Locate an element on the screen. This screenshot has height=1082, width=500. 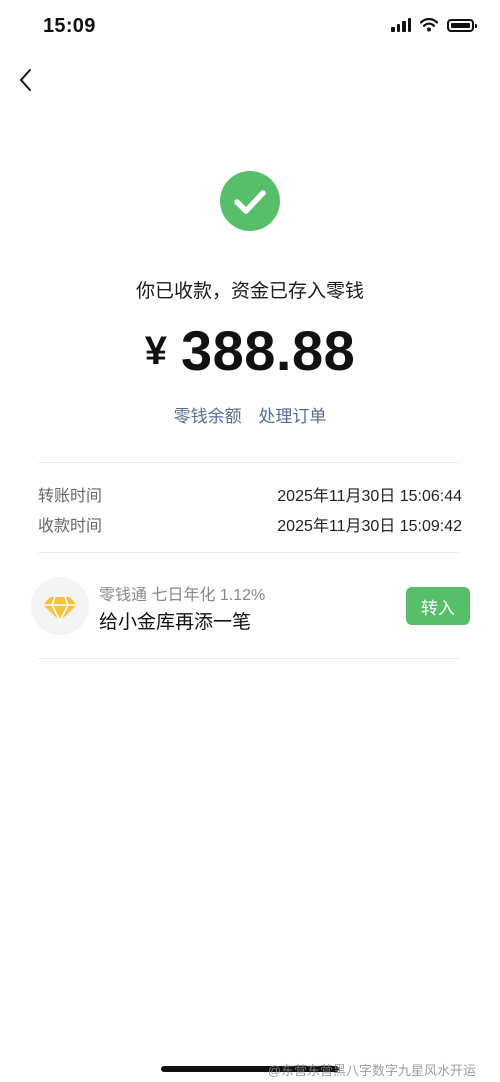
transfer-time-value: 2025年11月30日 15:06:44 is located at coordinates (369, 496).